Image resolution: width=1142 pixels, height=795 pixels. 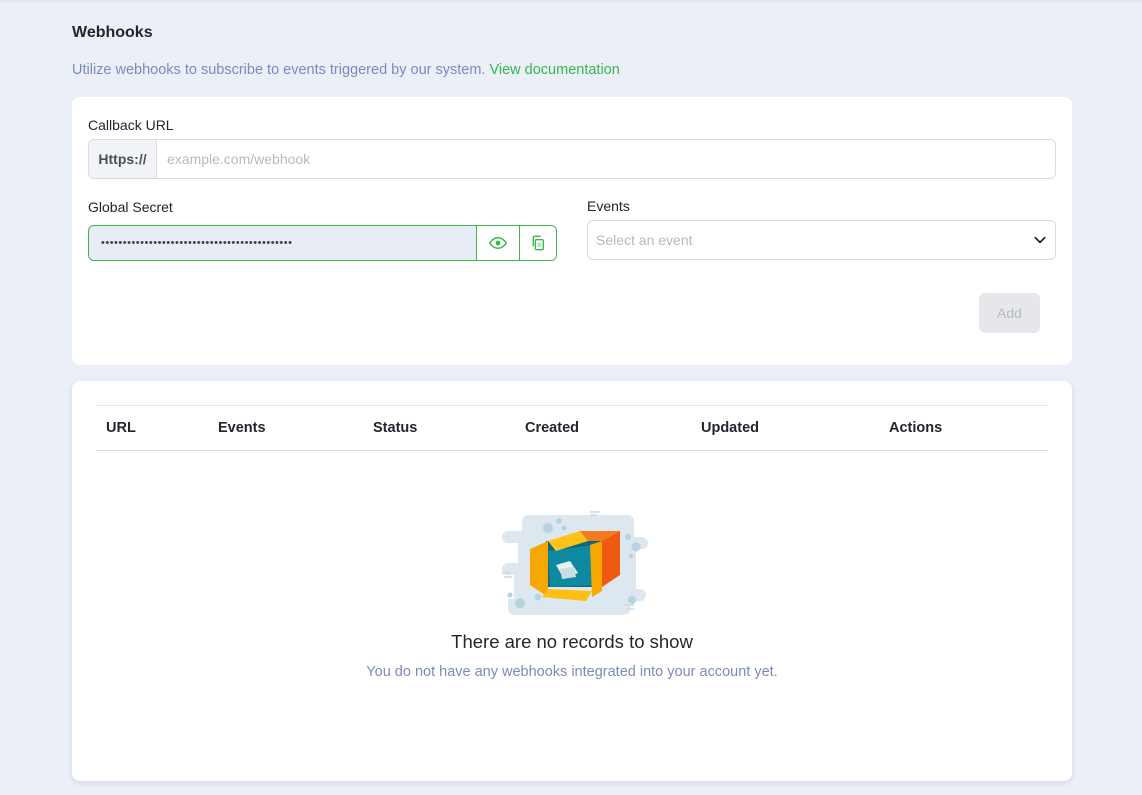 I want to click on column-header-events: Events, so click(x=242, y=428).